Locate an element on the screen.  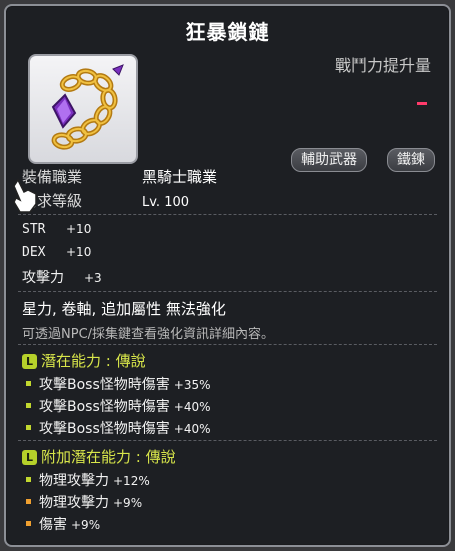
required-job-value: 黑騎士職業 is located at coordinates (180, 177).